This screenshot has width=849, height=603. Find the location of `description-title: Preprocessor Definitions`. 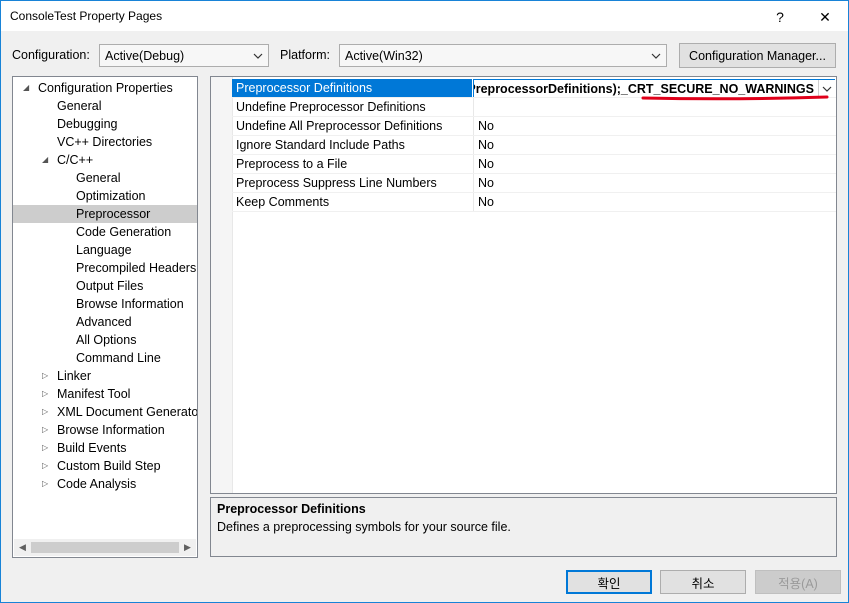

description-title: Preprocessor Definitions is located at coordinates (291, 509).